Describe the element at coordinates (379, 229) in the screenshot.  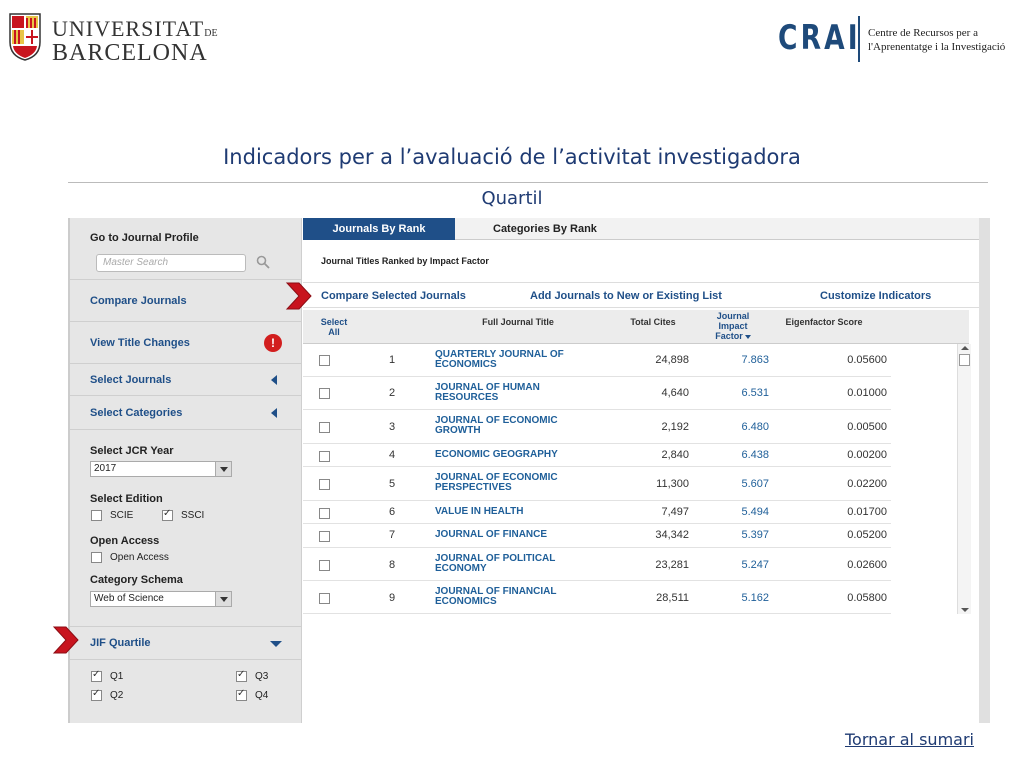
I see `tab-journals-by-rank: Journals By Rank` at that location.